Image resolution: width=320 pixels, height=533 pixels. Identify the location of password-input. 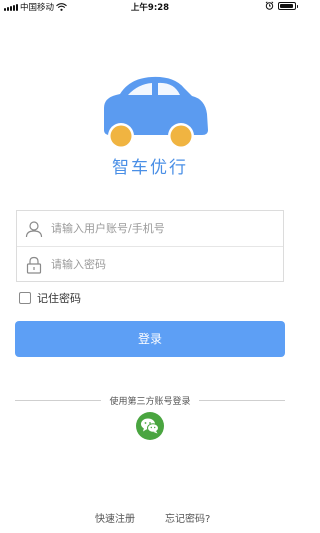
(161, 264).